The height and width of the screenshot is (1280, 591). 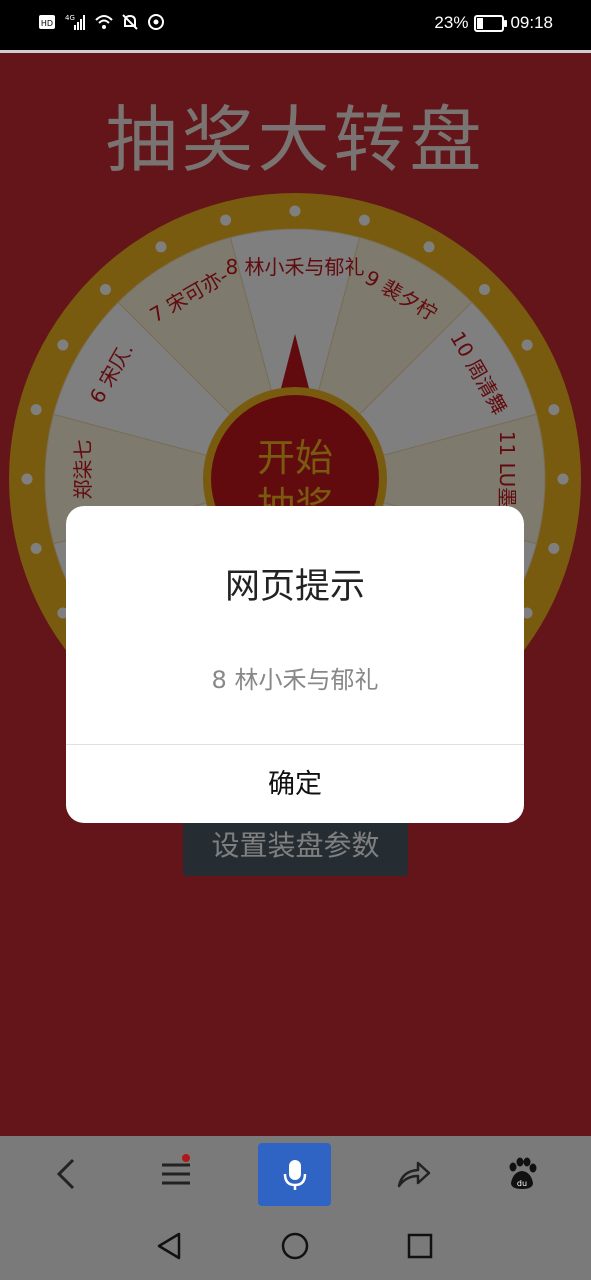 What do you see at coordinates (420, 1246) in the screenshot?
I see `nav-recents-icon` at bounding box center [420, 1246].